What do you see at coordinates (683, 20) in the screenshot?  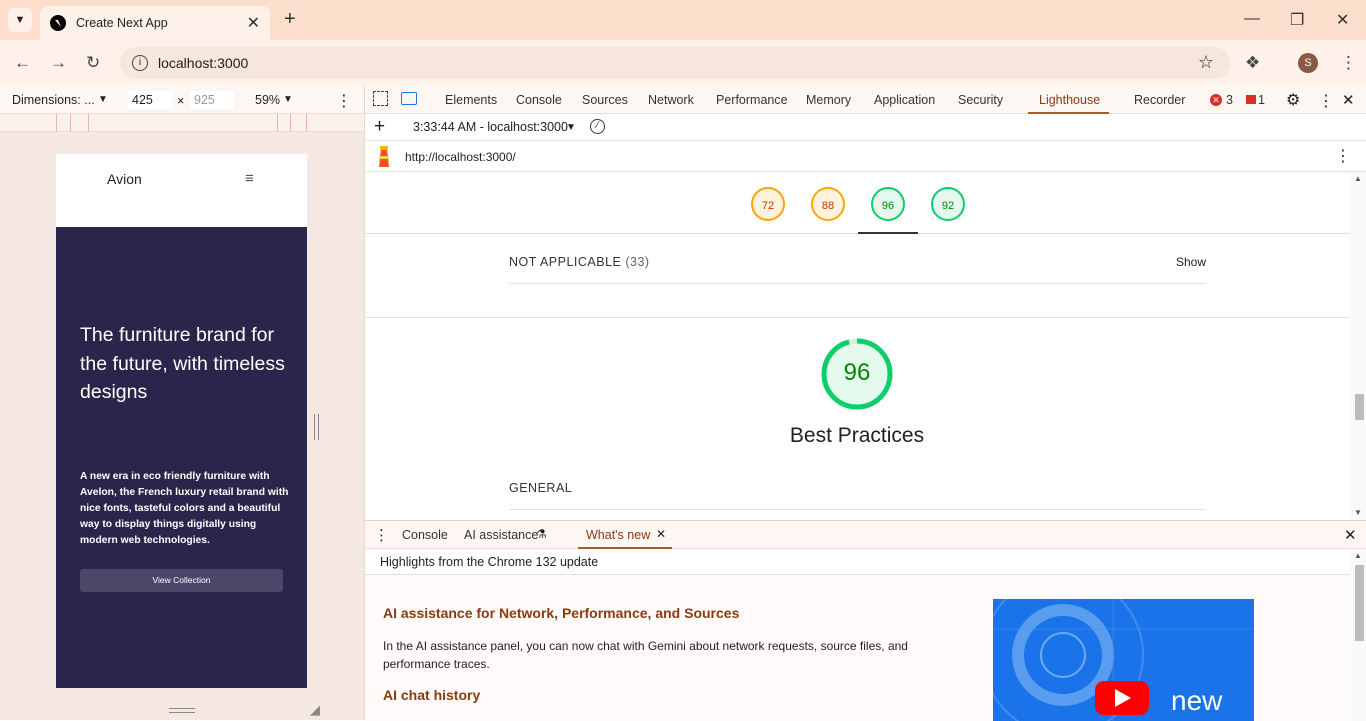 I see `browser-title-bar: ▼ Create Next App ✕ + — ❐ ✕` at bounding box center [683, 20].